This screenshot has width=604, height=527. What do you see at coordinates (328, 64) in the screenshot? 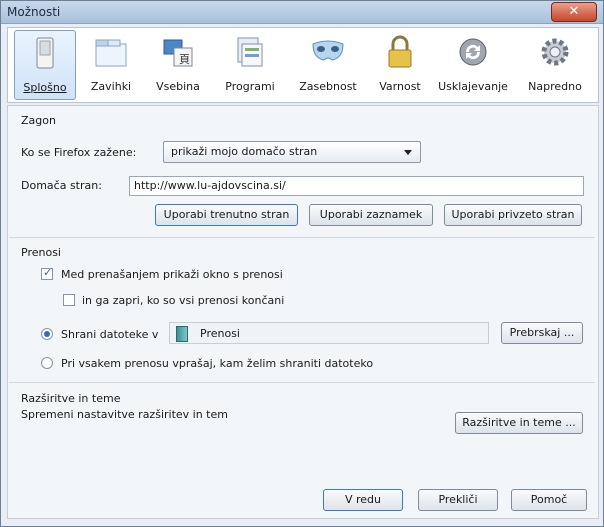
I see `tab-privacy: Zasebnost` at bounding box center [328, 64].